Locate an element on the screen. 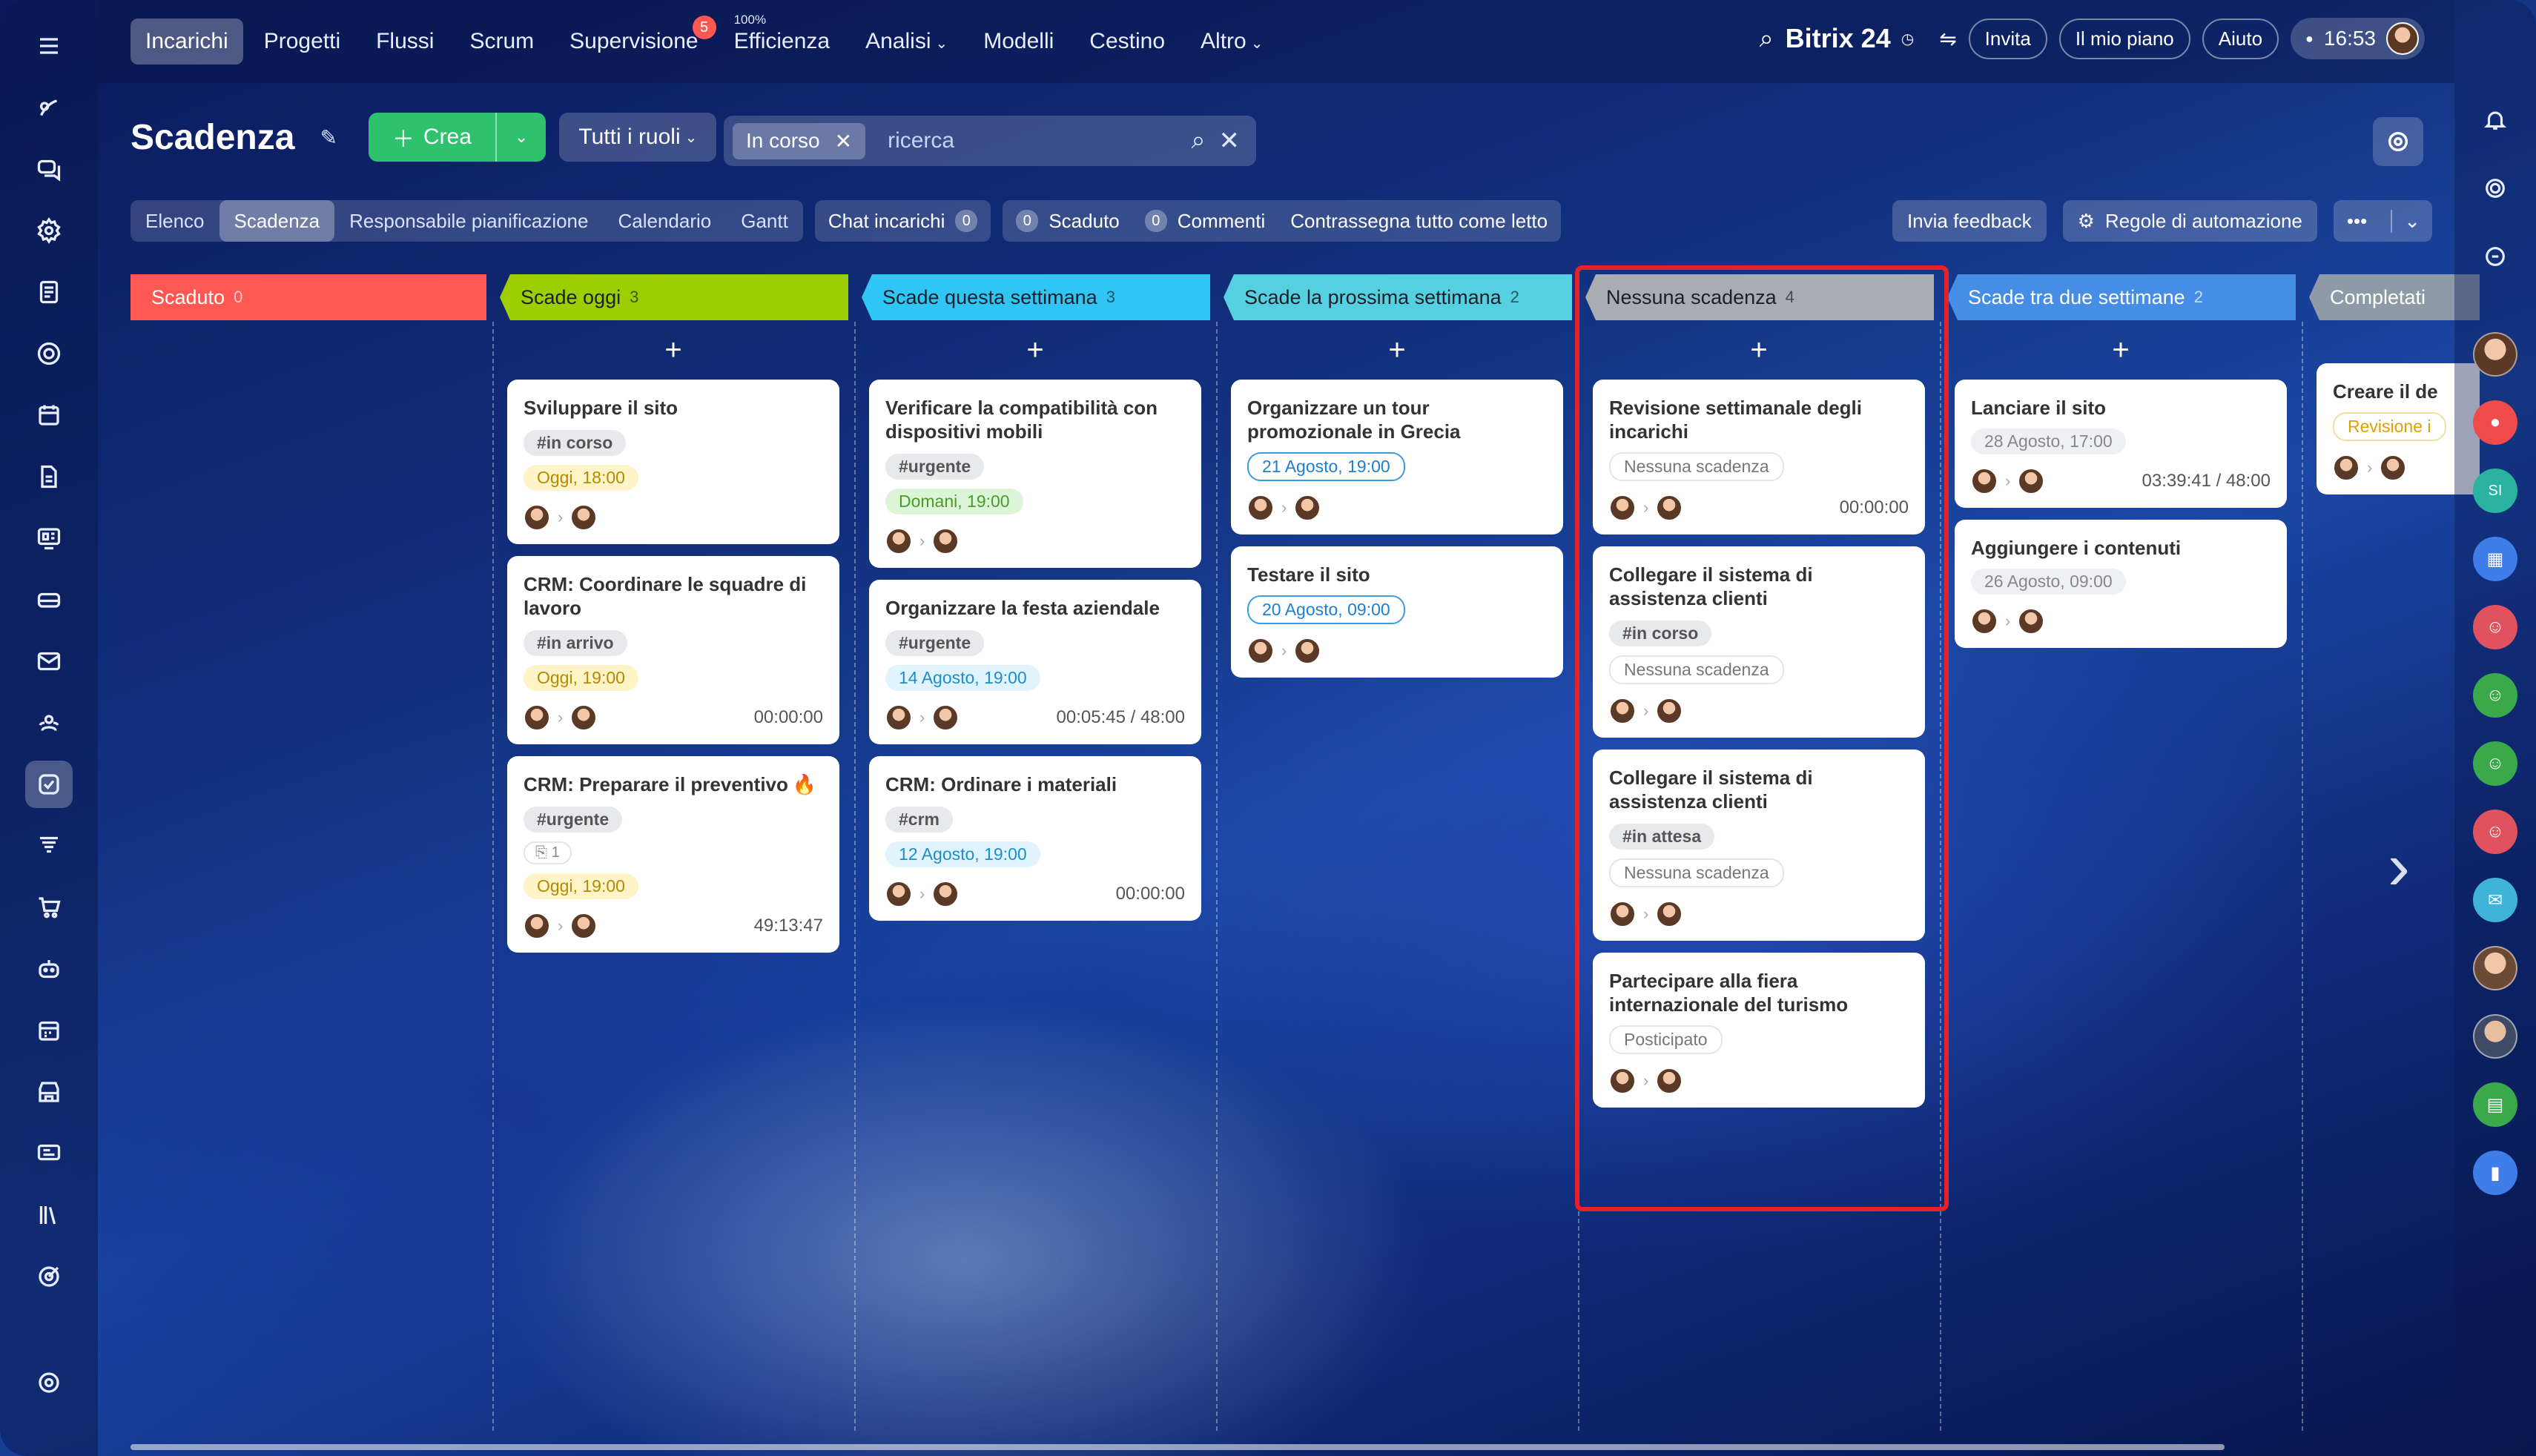 Image resolution: width=2536 pixels, height=1456 pixels. task-card: Testare il sito 20 Agosto, 09:00 › is located at coordinates (1397, 612).